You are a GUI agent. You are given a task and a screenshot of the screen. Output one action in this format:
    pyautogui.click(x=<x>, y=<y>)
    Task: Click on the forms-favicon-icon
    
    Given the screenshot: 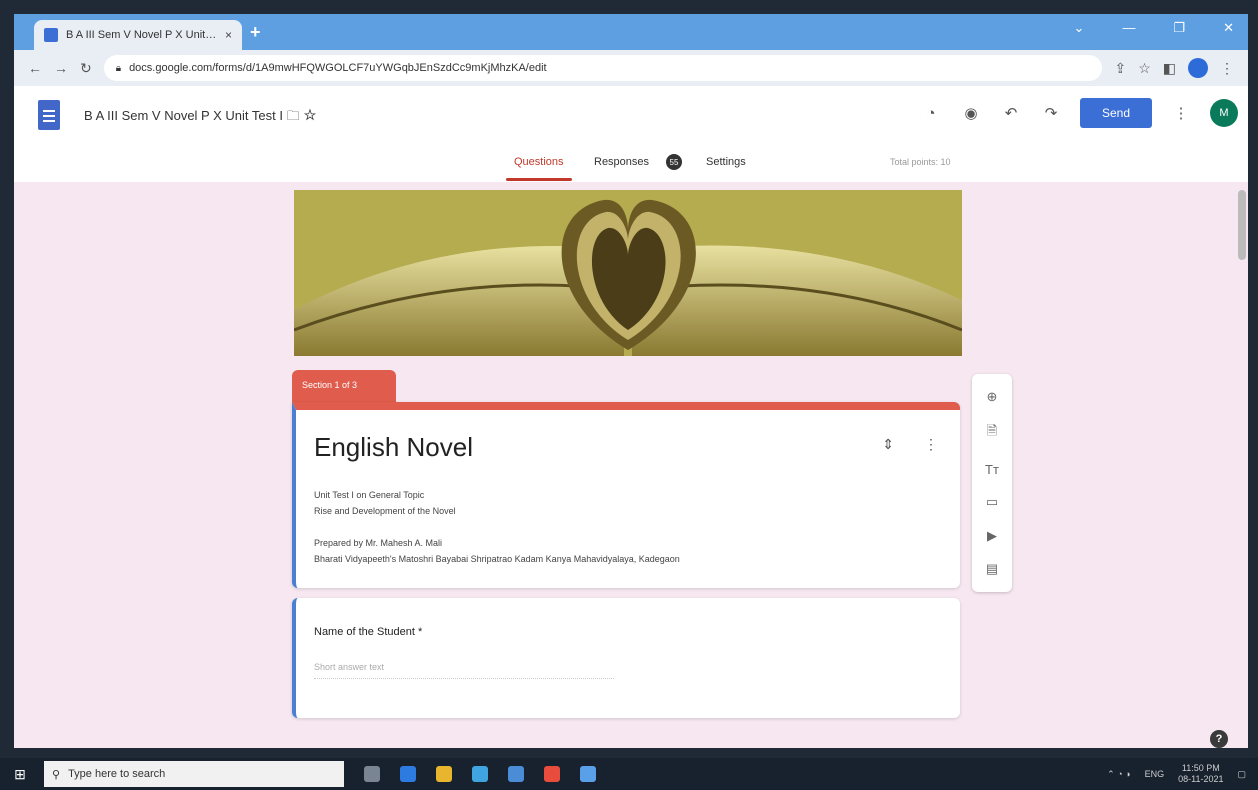 What is the action you would take?
    pyautogui.click(x=51, y=35)
    